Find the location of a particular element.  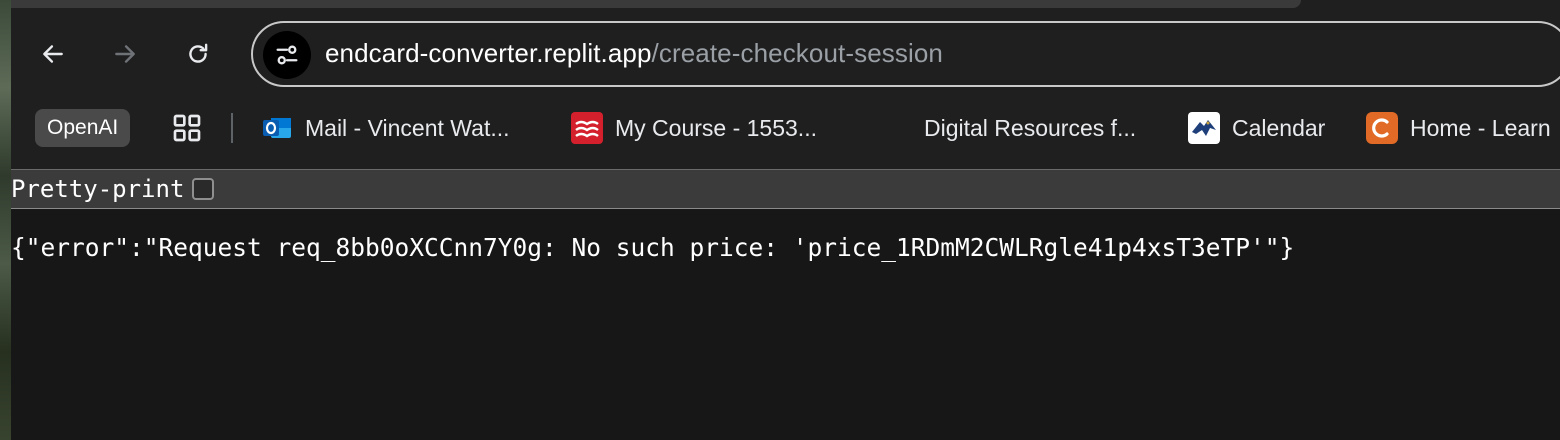

pretty-print-checkbox is located at coordinates (203, 189).